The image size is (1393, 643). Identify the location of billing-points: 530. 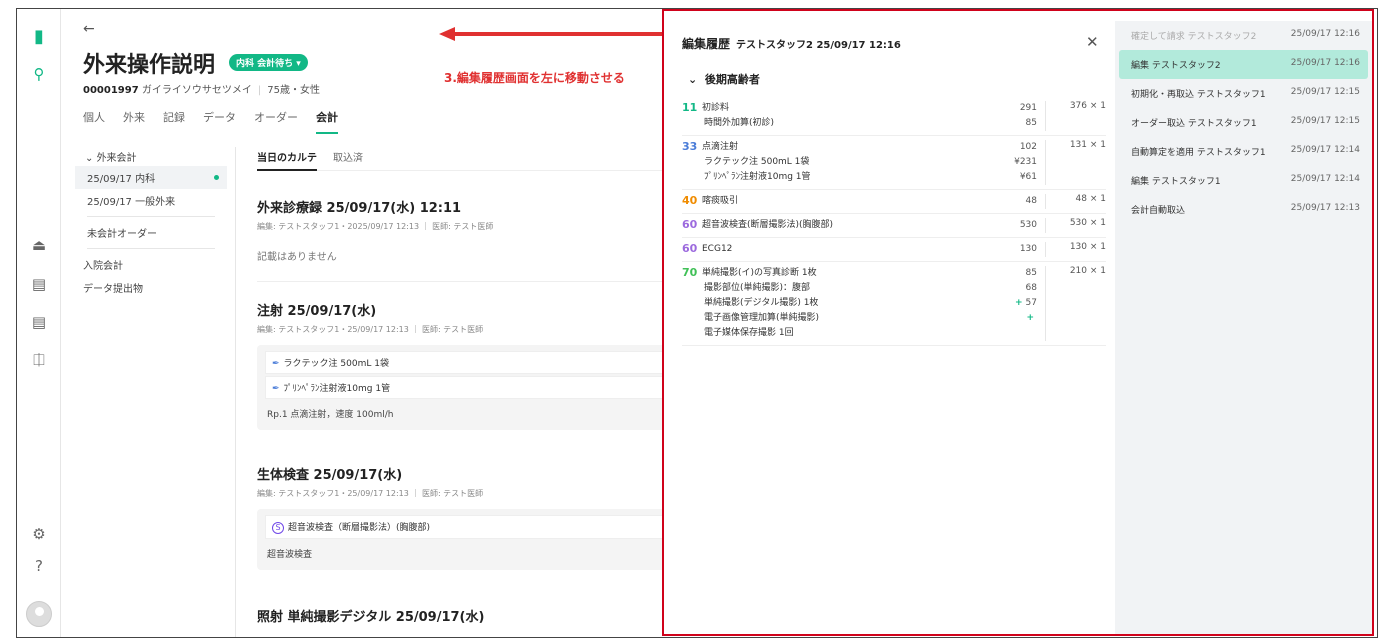
(1028, 225).